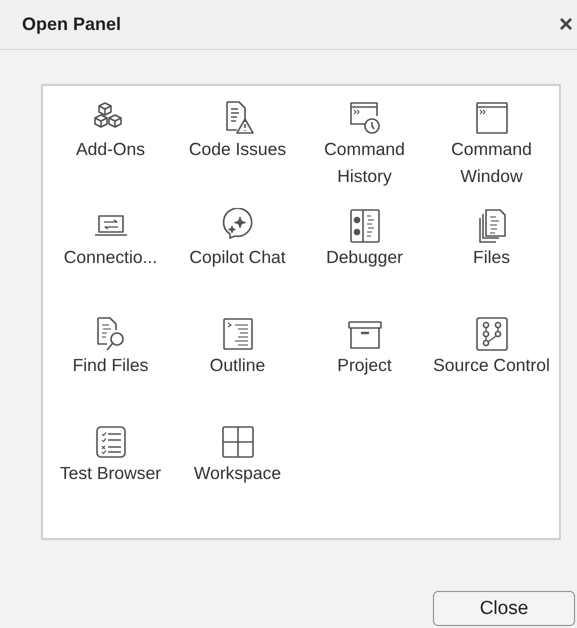 This screenshot has width=577, height=628. I want to click on panel-label: Files, so click(491, 257).